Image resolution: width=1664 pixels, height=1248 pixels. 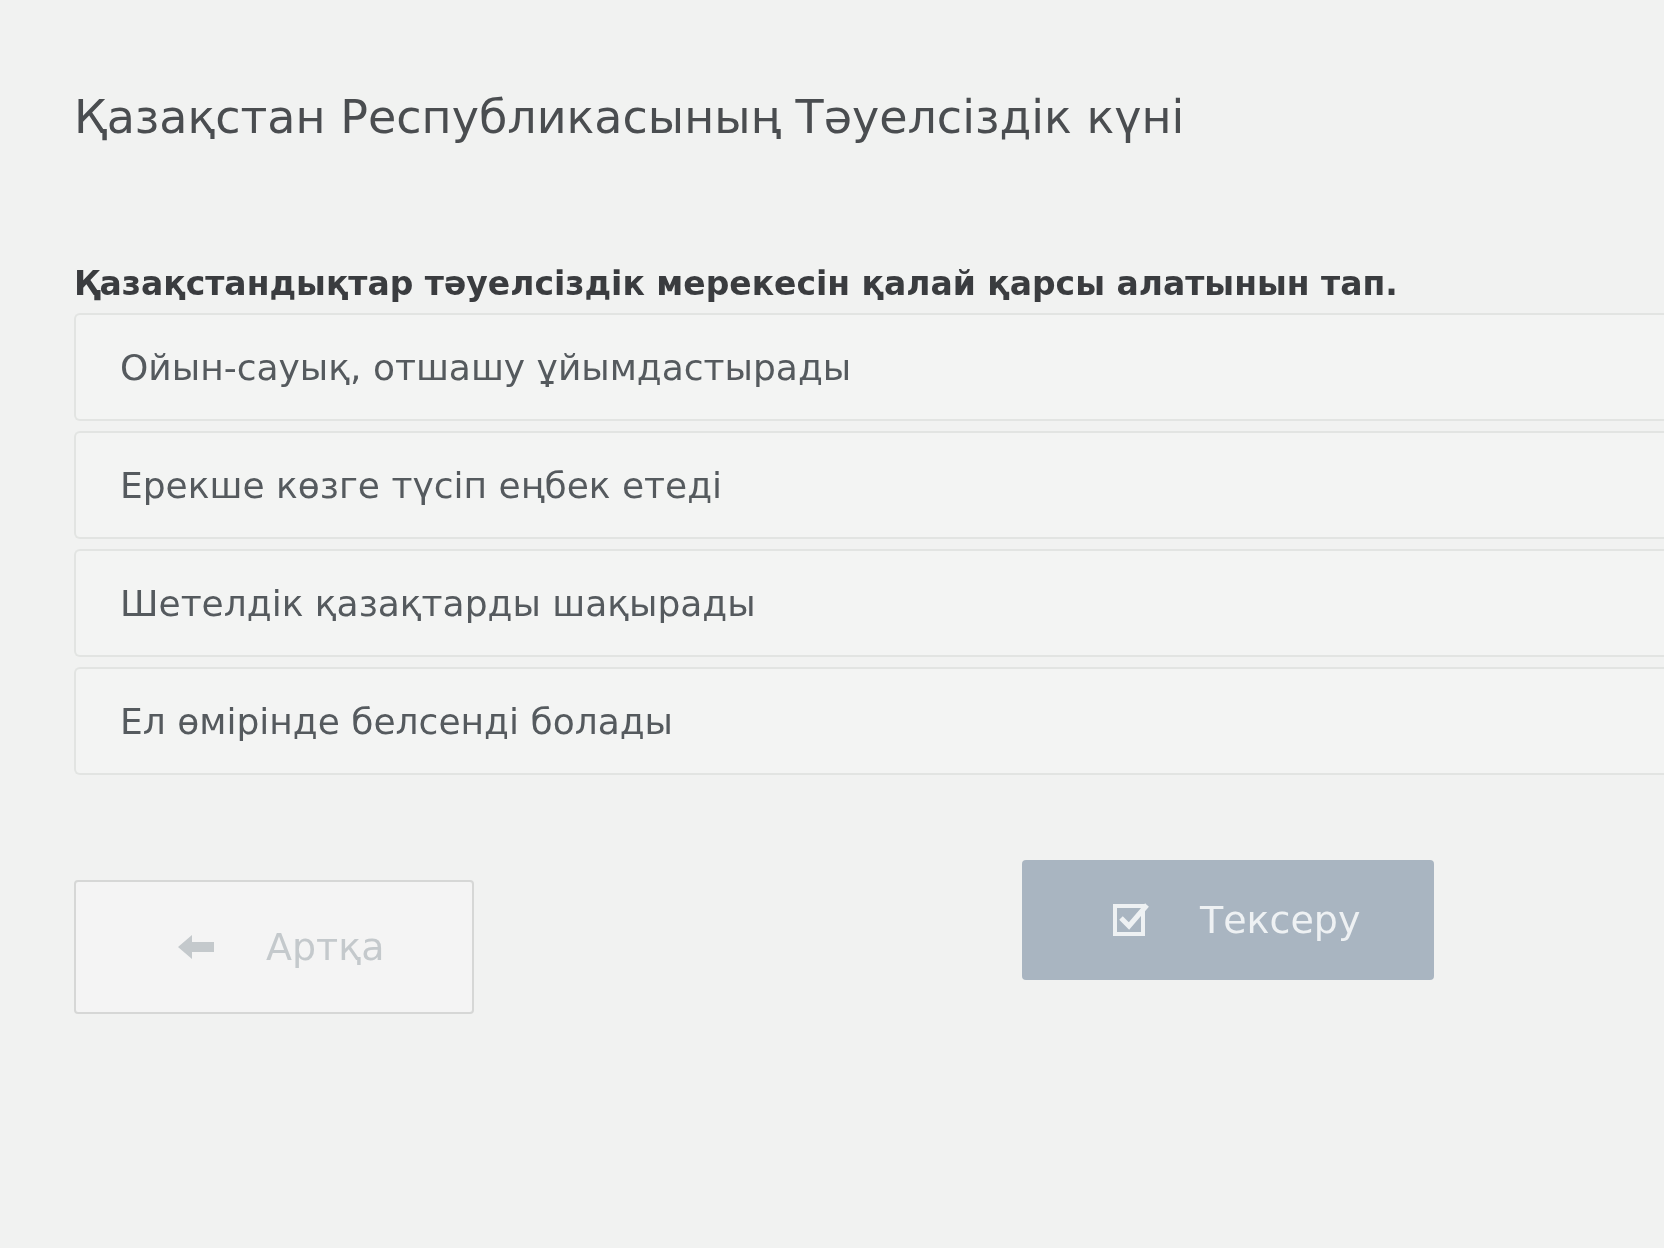 I want to click on checkbox-icon, so click(x=1131, y=920).